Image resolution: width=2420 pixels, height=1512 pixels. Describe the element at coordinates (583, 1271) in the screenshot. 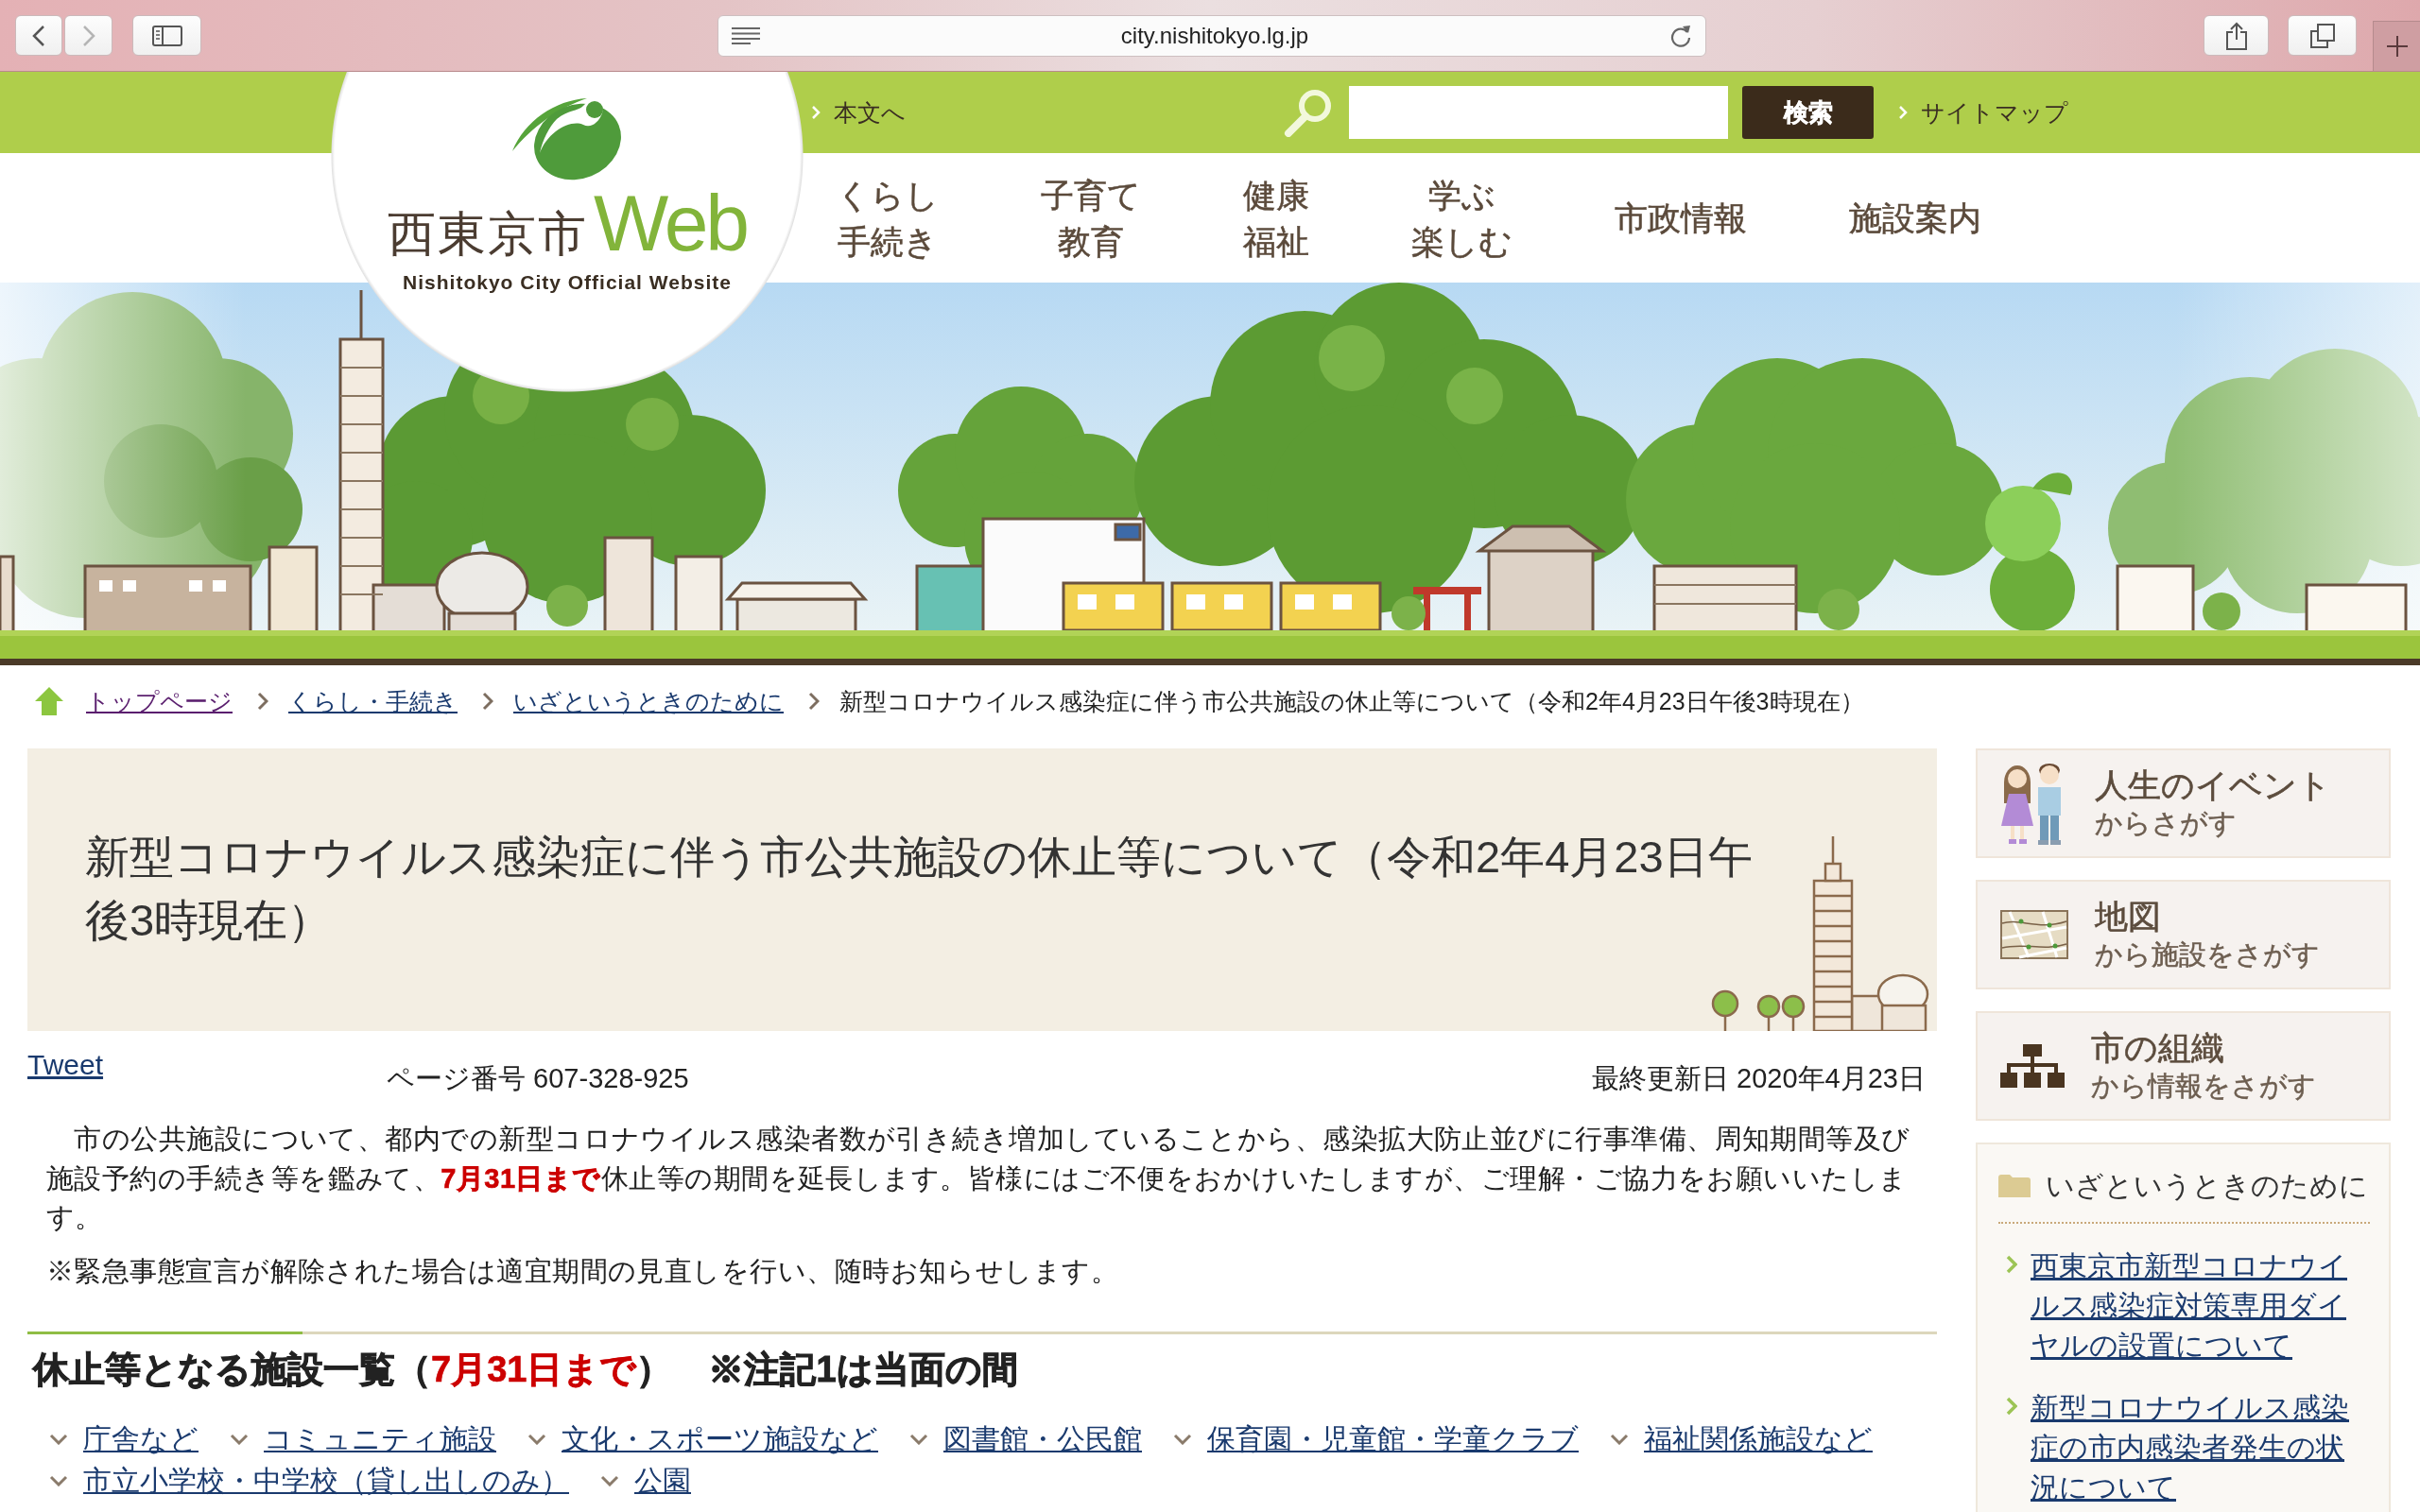

I see `body-paragraph: ※緊急事態宣言が解除された場合は適宜期間の見直しを行い、随時お知らせします。` at that location.